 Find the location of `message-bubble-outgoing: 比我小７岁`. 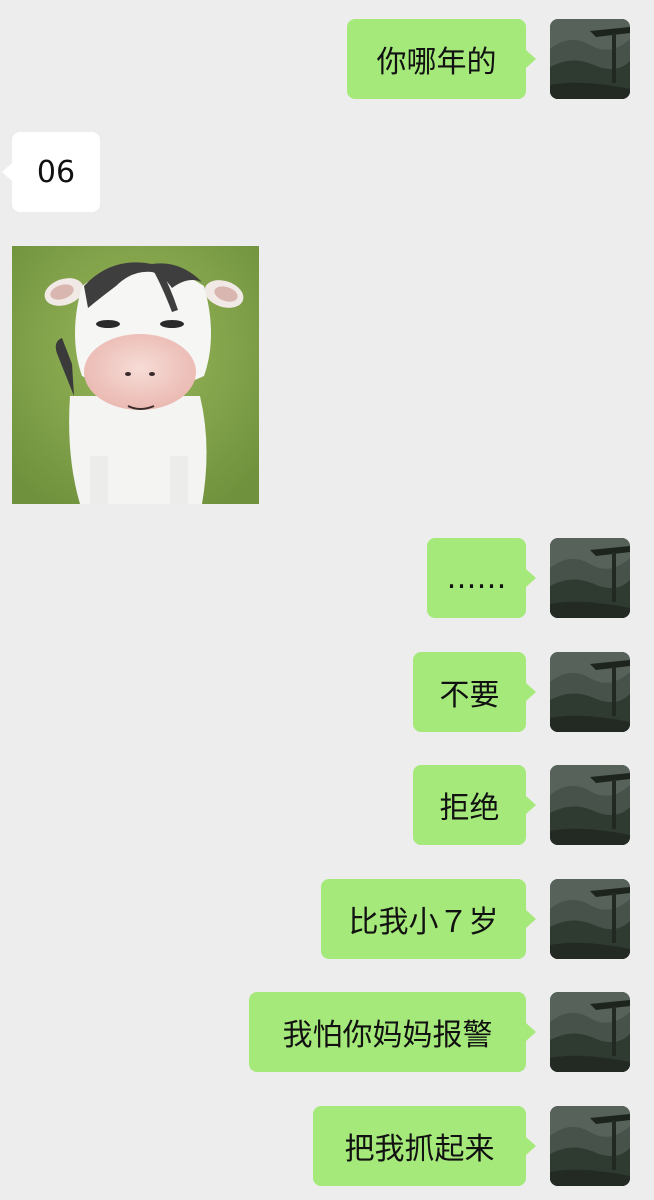

message-bubble-outgoing: 比我小７岁 is located at coordinates (423, 919).